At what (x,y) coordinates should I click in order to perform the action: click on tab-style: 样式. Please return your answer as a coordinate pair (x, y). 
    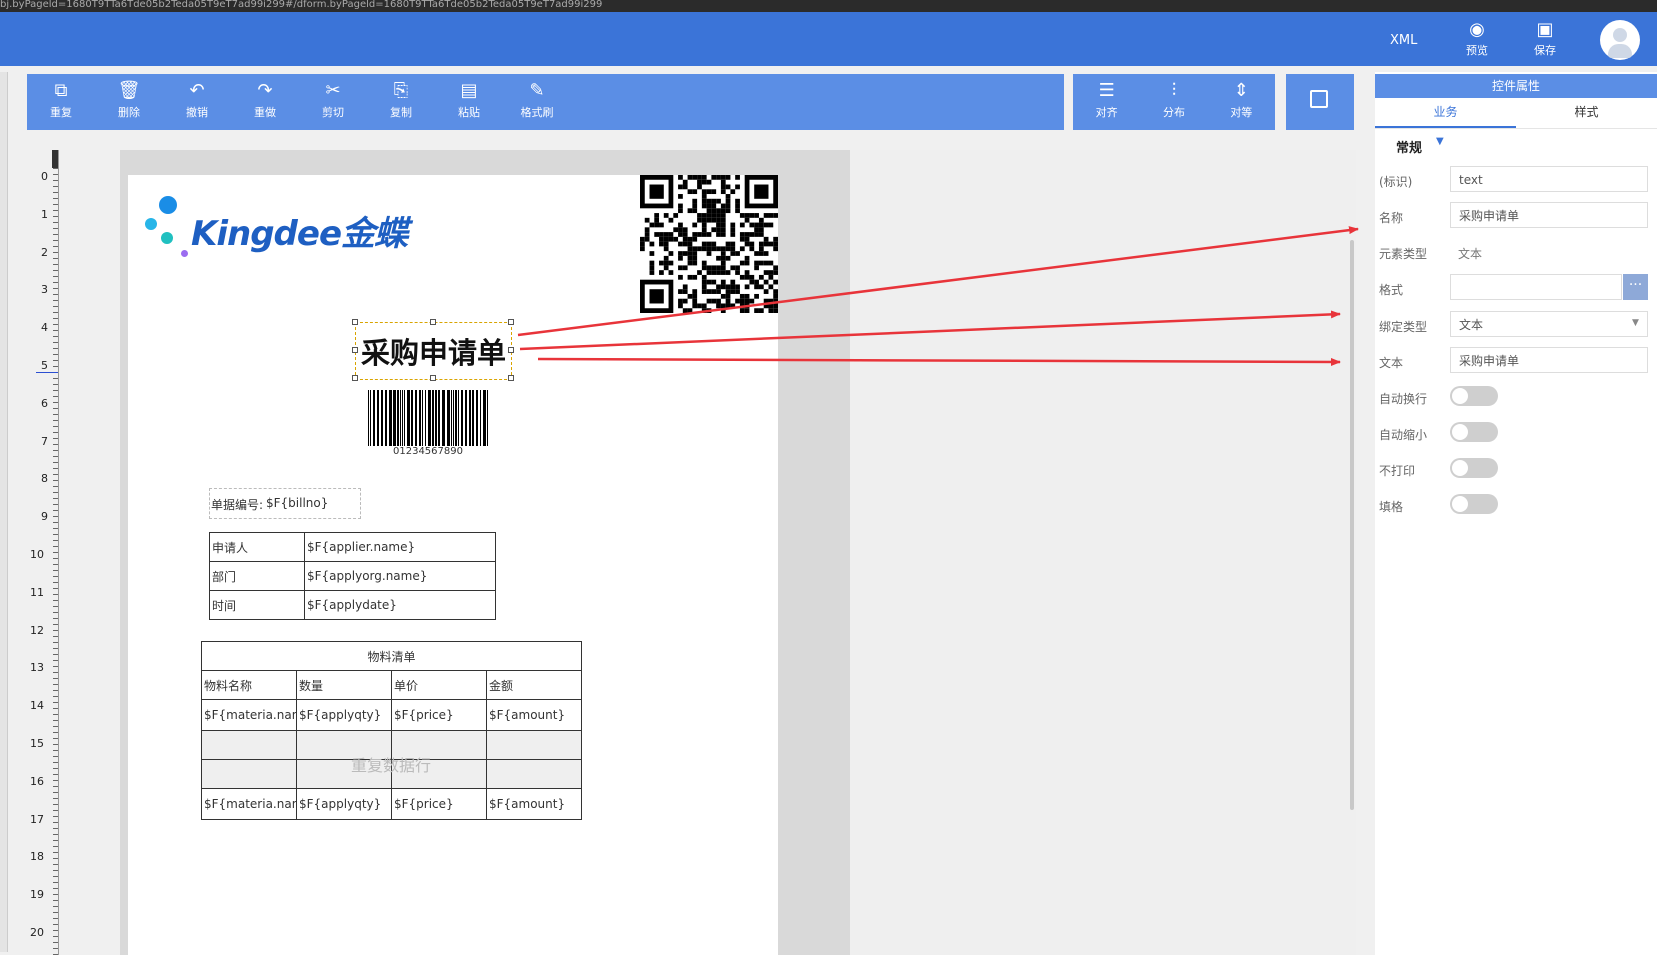
    Looking at the image, I should click on (1586, 112).